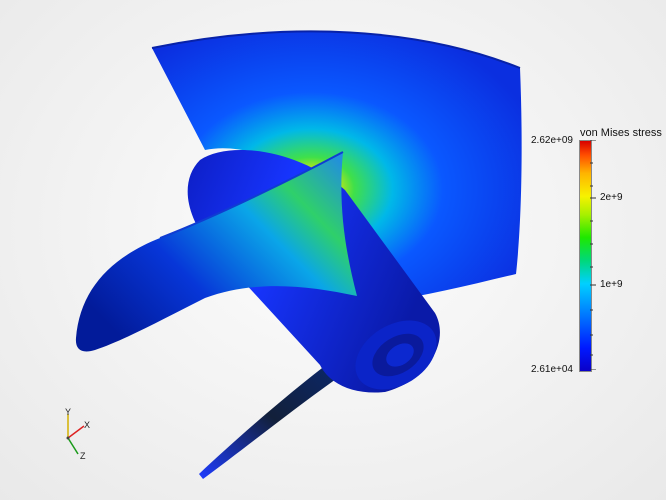  What do you see at coordinates (87, 425) in the screenshot?
I see `x-axis-label: X` at bounding box center [87, 425].